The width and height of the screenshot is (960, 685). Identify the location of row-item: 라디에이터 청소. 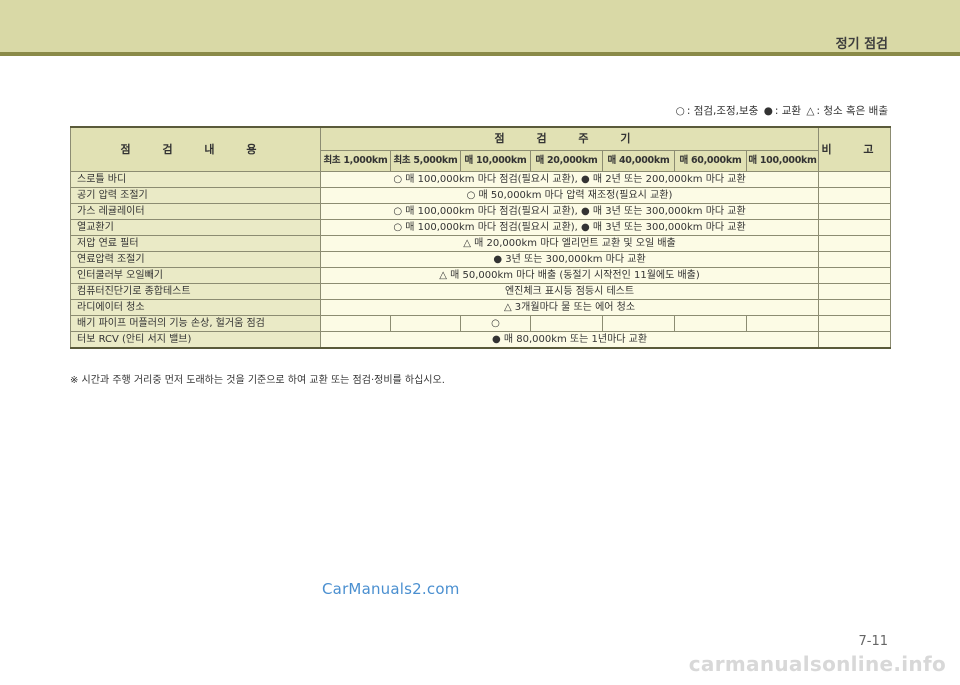
(195, 307).